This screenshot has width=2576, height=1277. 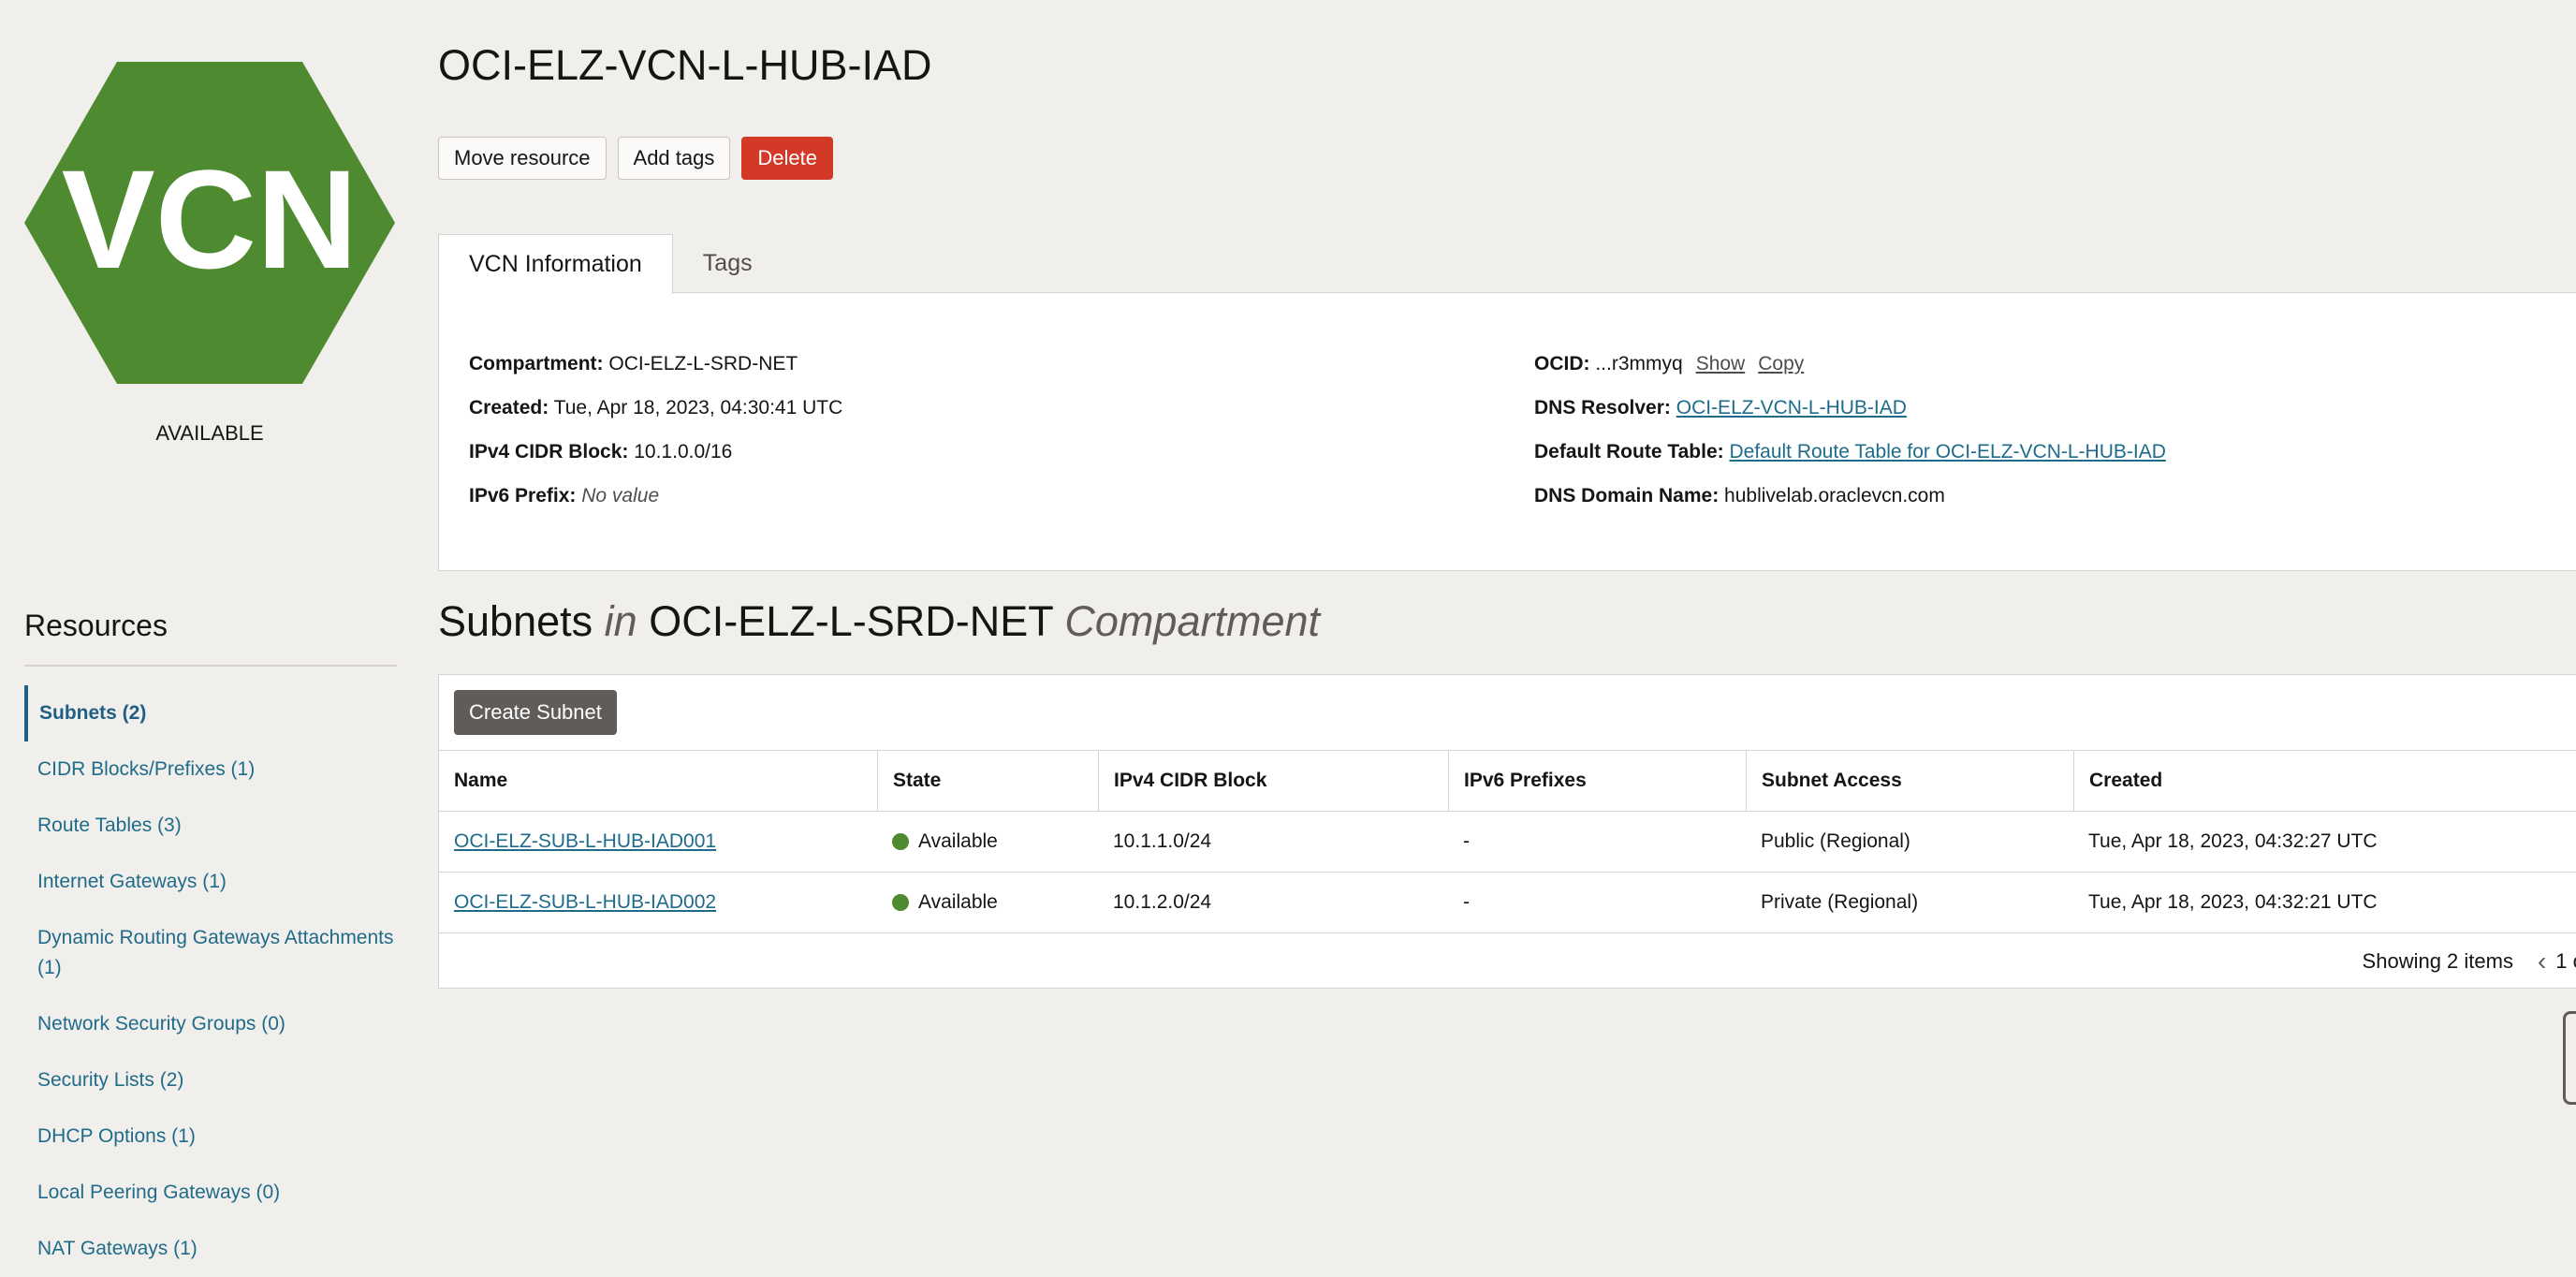 I want to click on dns-resolver-row: DNS Resolver: OCI-ELZ-VCN-L-HUB-IAD, so click(x=1850, y=408).